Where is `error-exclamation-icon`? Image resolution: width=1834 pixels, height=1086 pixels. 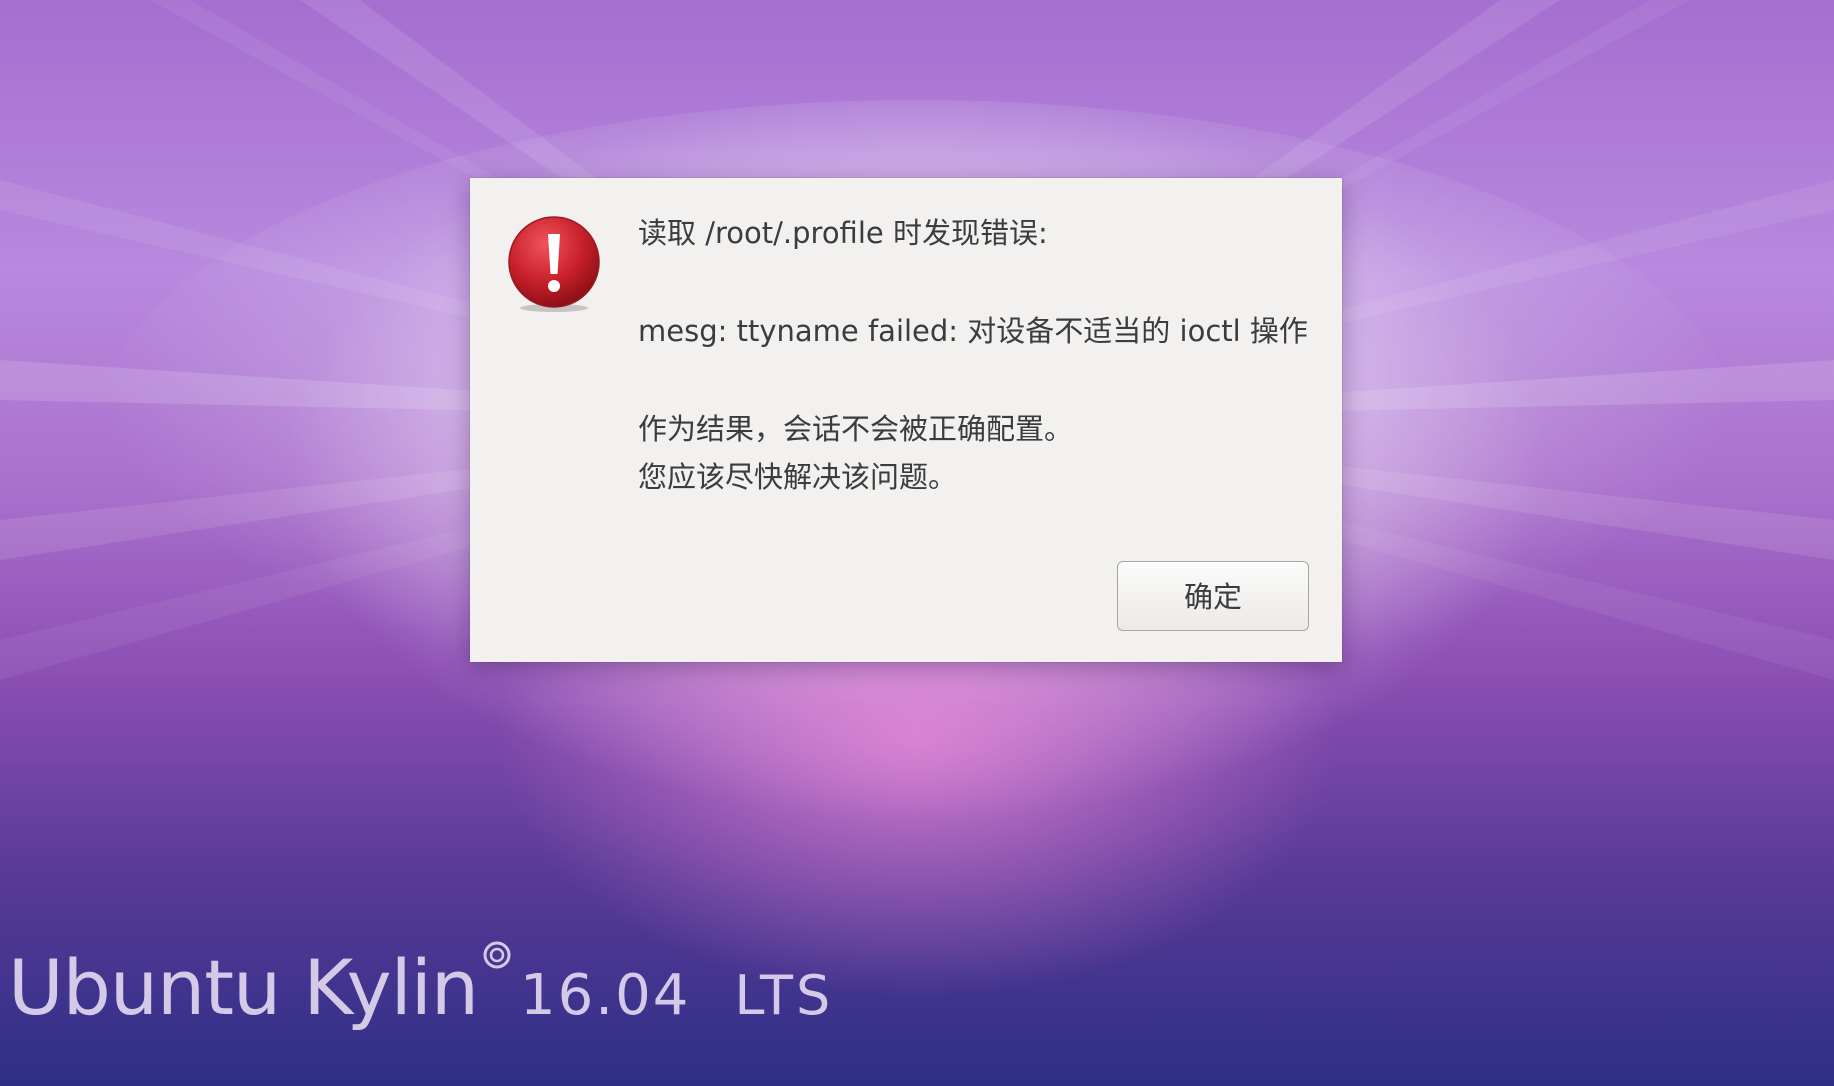 error-exclamation-icon is located at coordinates (554, 264).